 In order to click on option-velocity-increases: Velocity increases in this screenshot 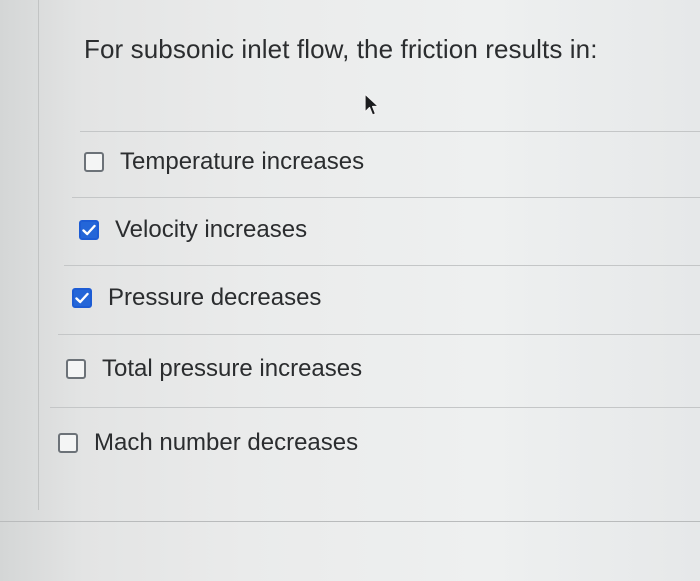, I will do `click(193, 230)`.